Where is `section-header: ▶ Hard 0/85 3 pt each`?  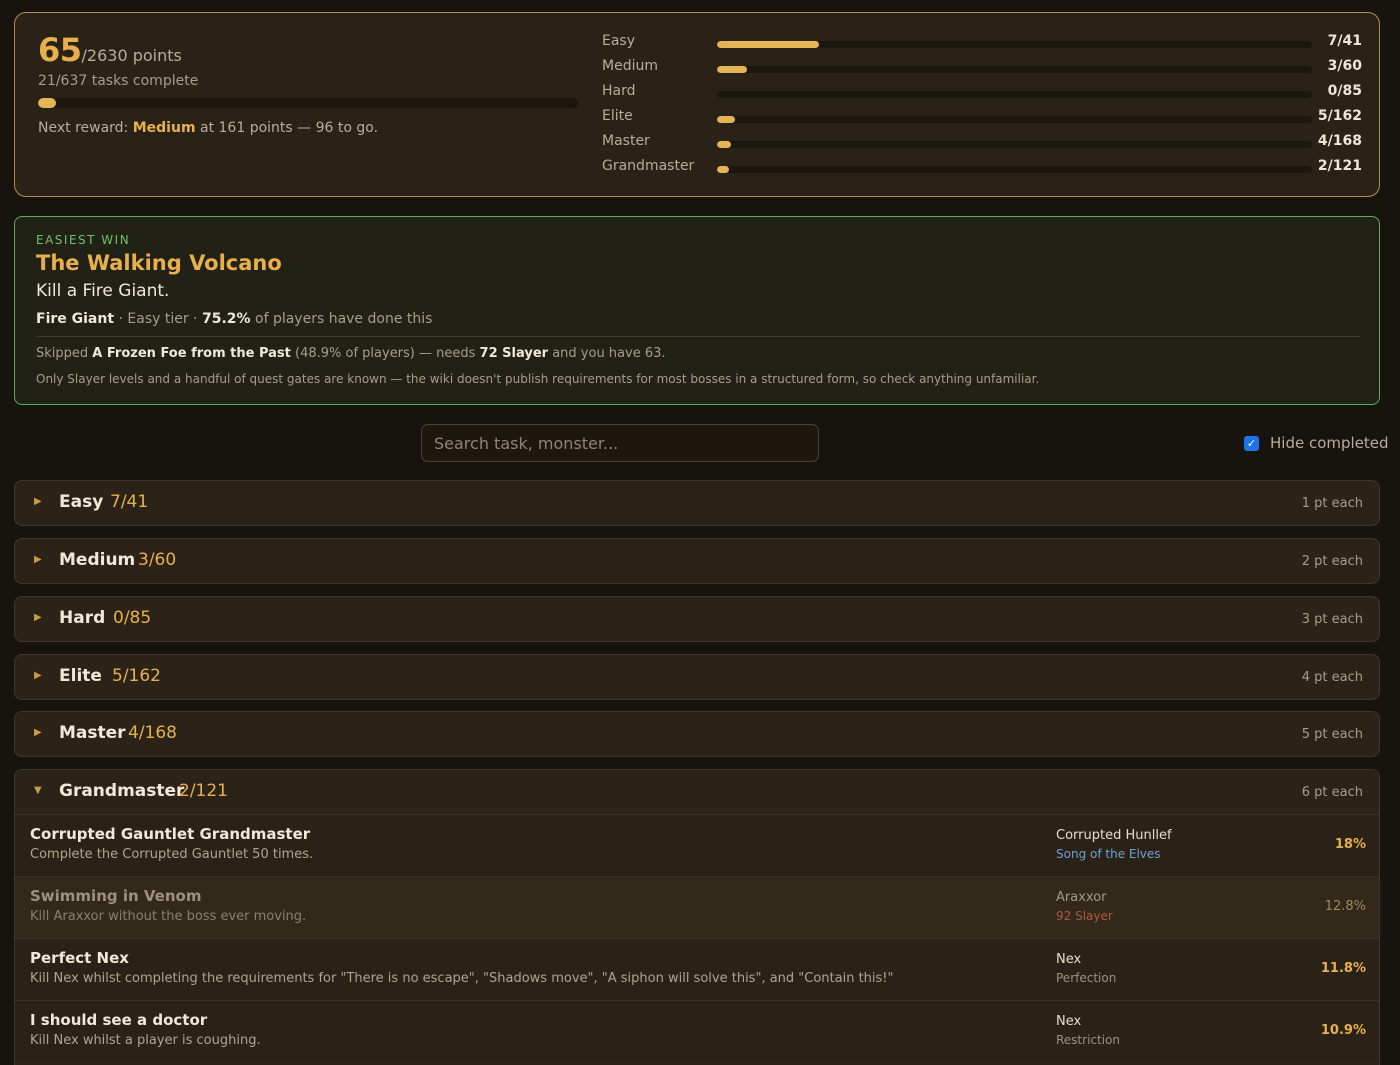 section-header: ▶ Hard 0/85 3 pt each is located at coordinates (697, 619).